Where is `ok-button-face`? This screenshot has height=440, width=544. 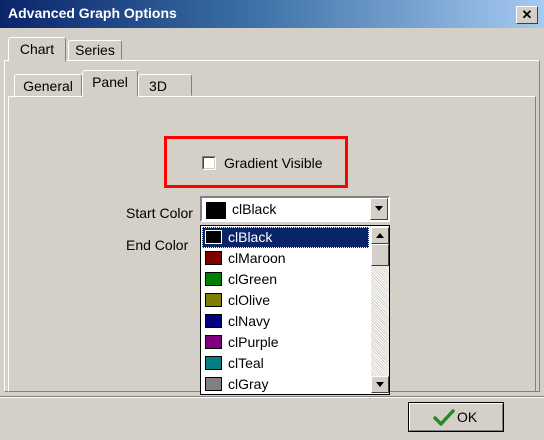
ok-button-face is located at coordinates (456, 417).